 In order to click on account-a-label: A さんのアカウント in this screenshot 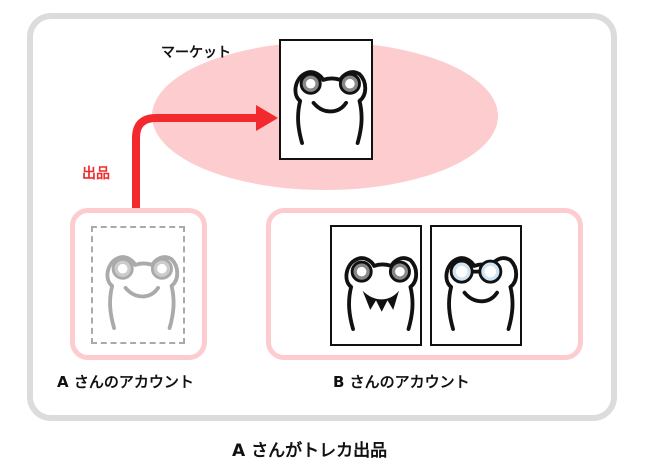, I will do `click(125, 382)`.